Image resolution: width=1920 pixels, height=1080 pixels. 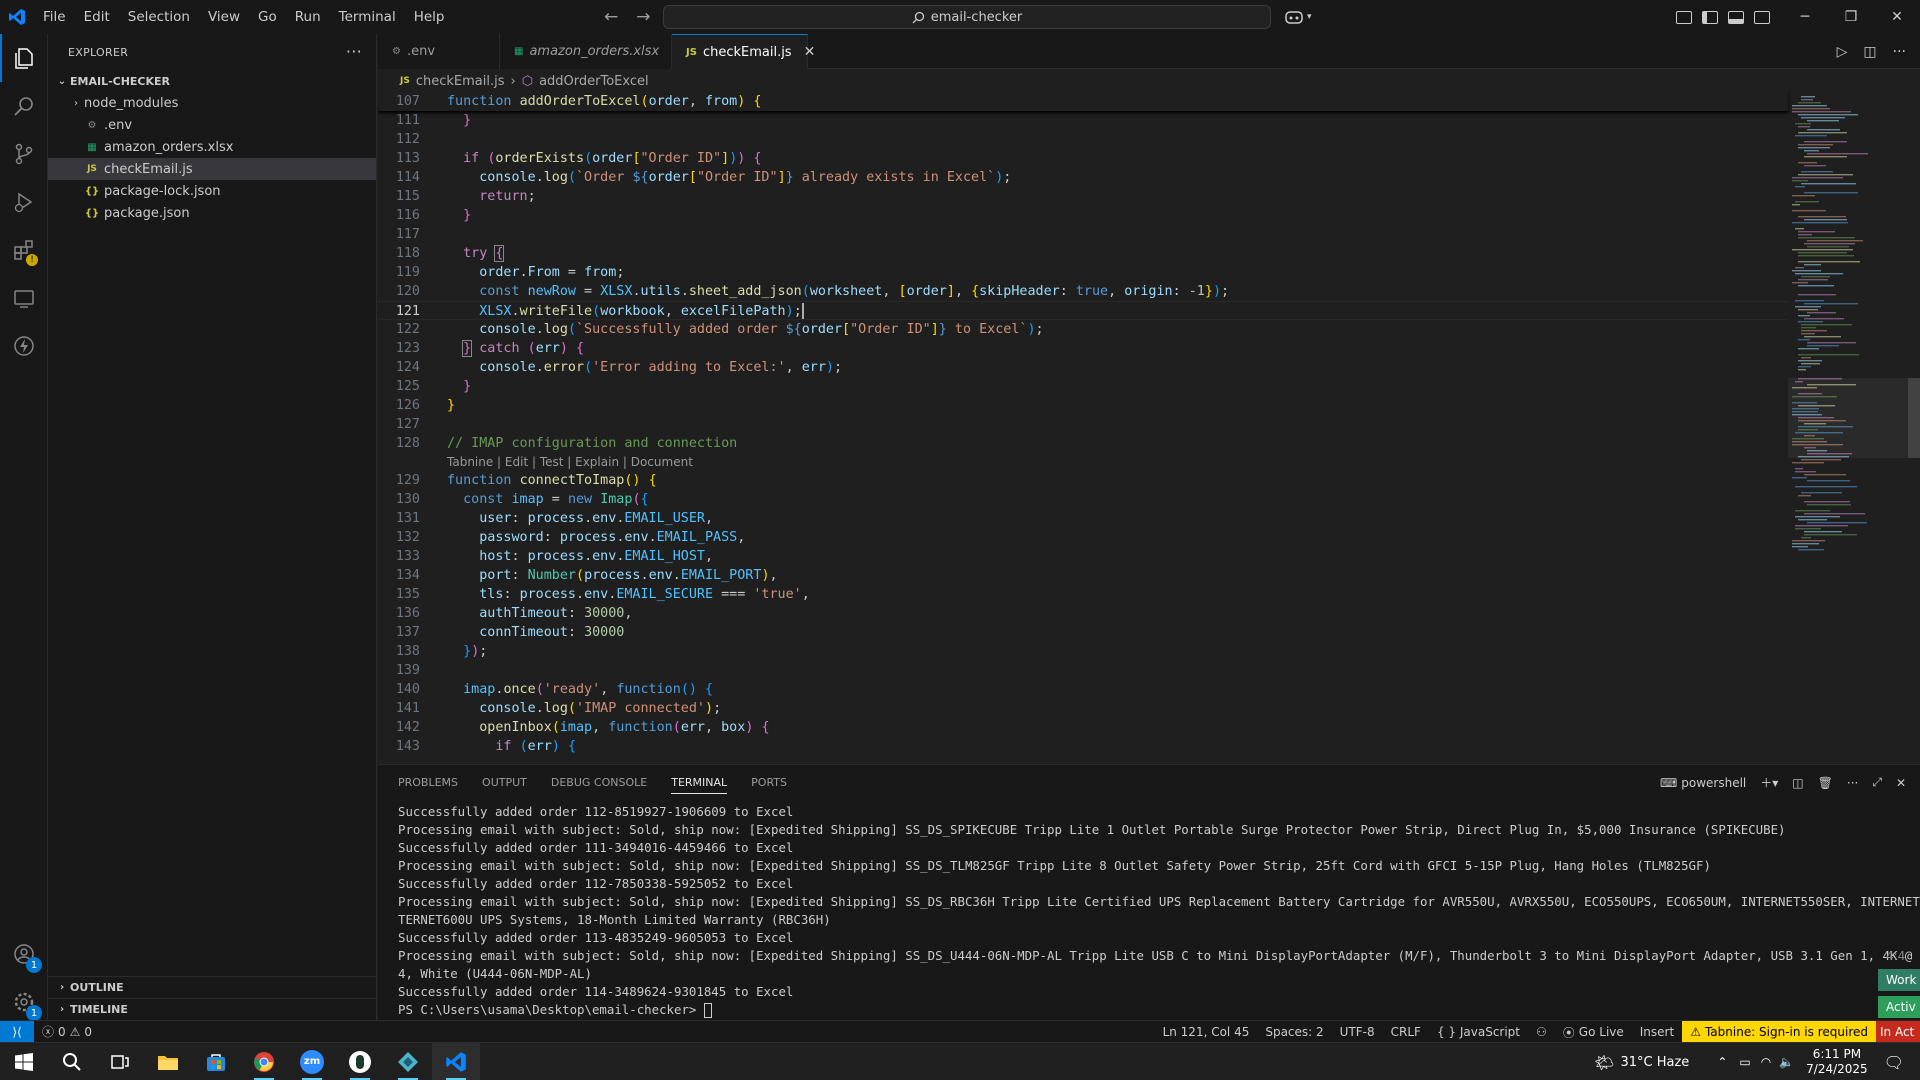 What do you see at coordinates (17, 1031) in the screenshot?
I see `remote-indicator-icon: ⟩⟨` at bounding box center [17, 1031].